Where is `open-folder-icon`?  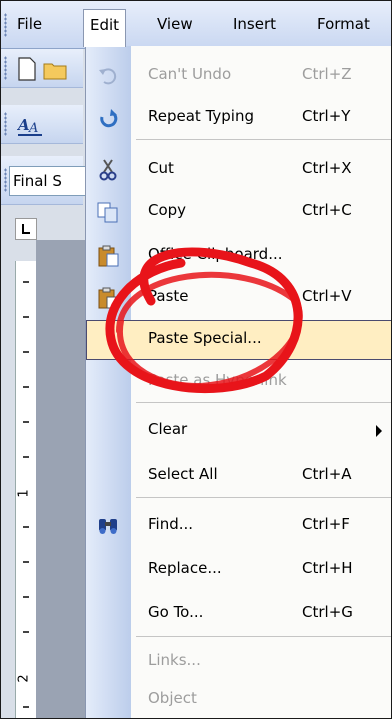
open-folder-icon is located at coordinates (56, 70).